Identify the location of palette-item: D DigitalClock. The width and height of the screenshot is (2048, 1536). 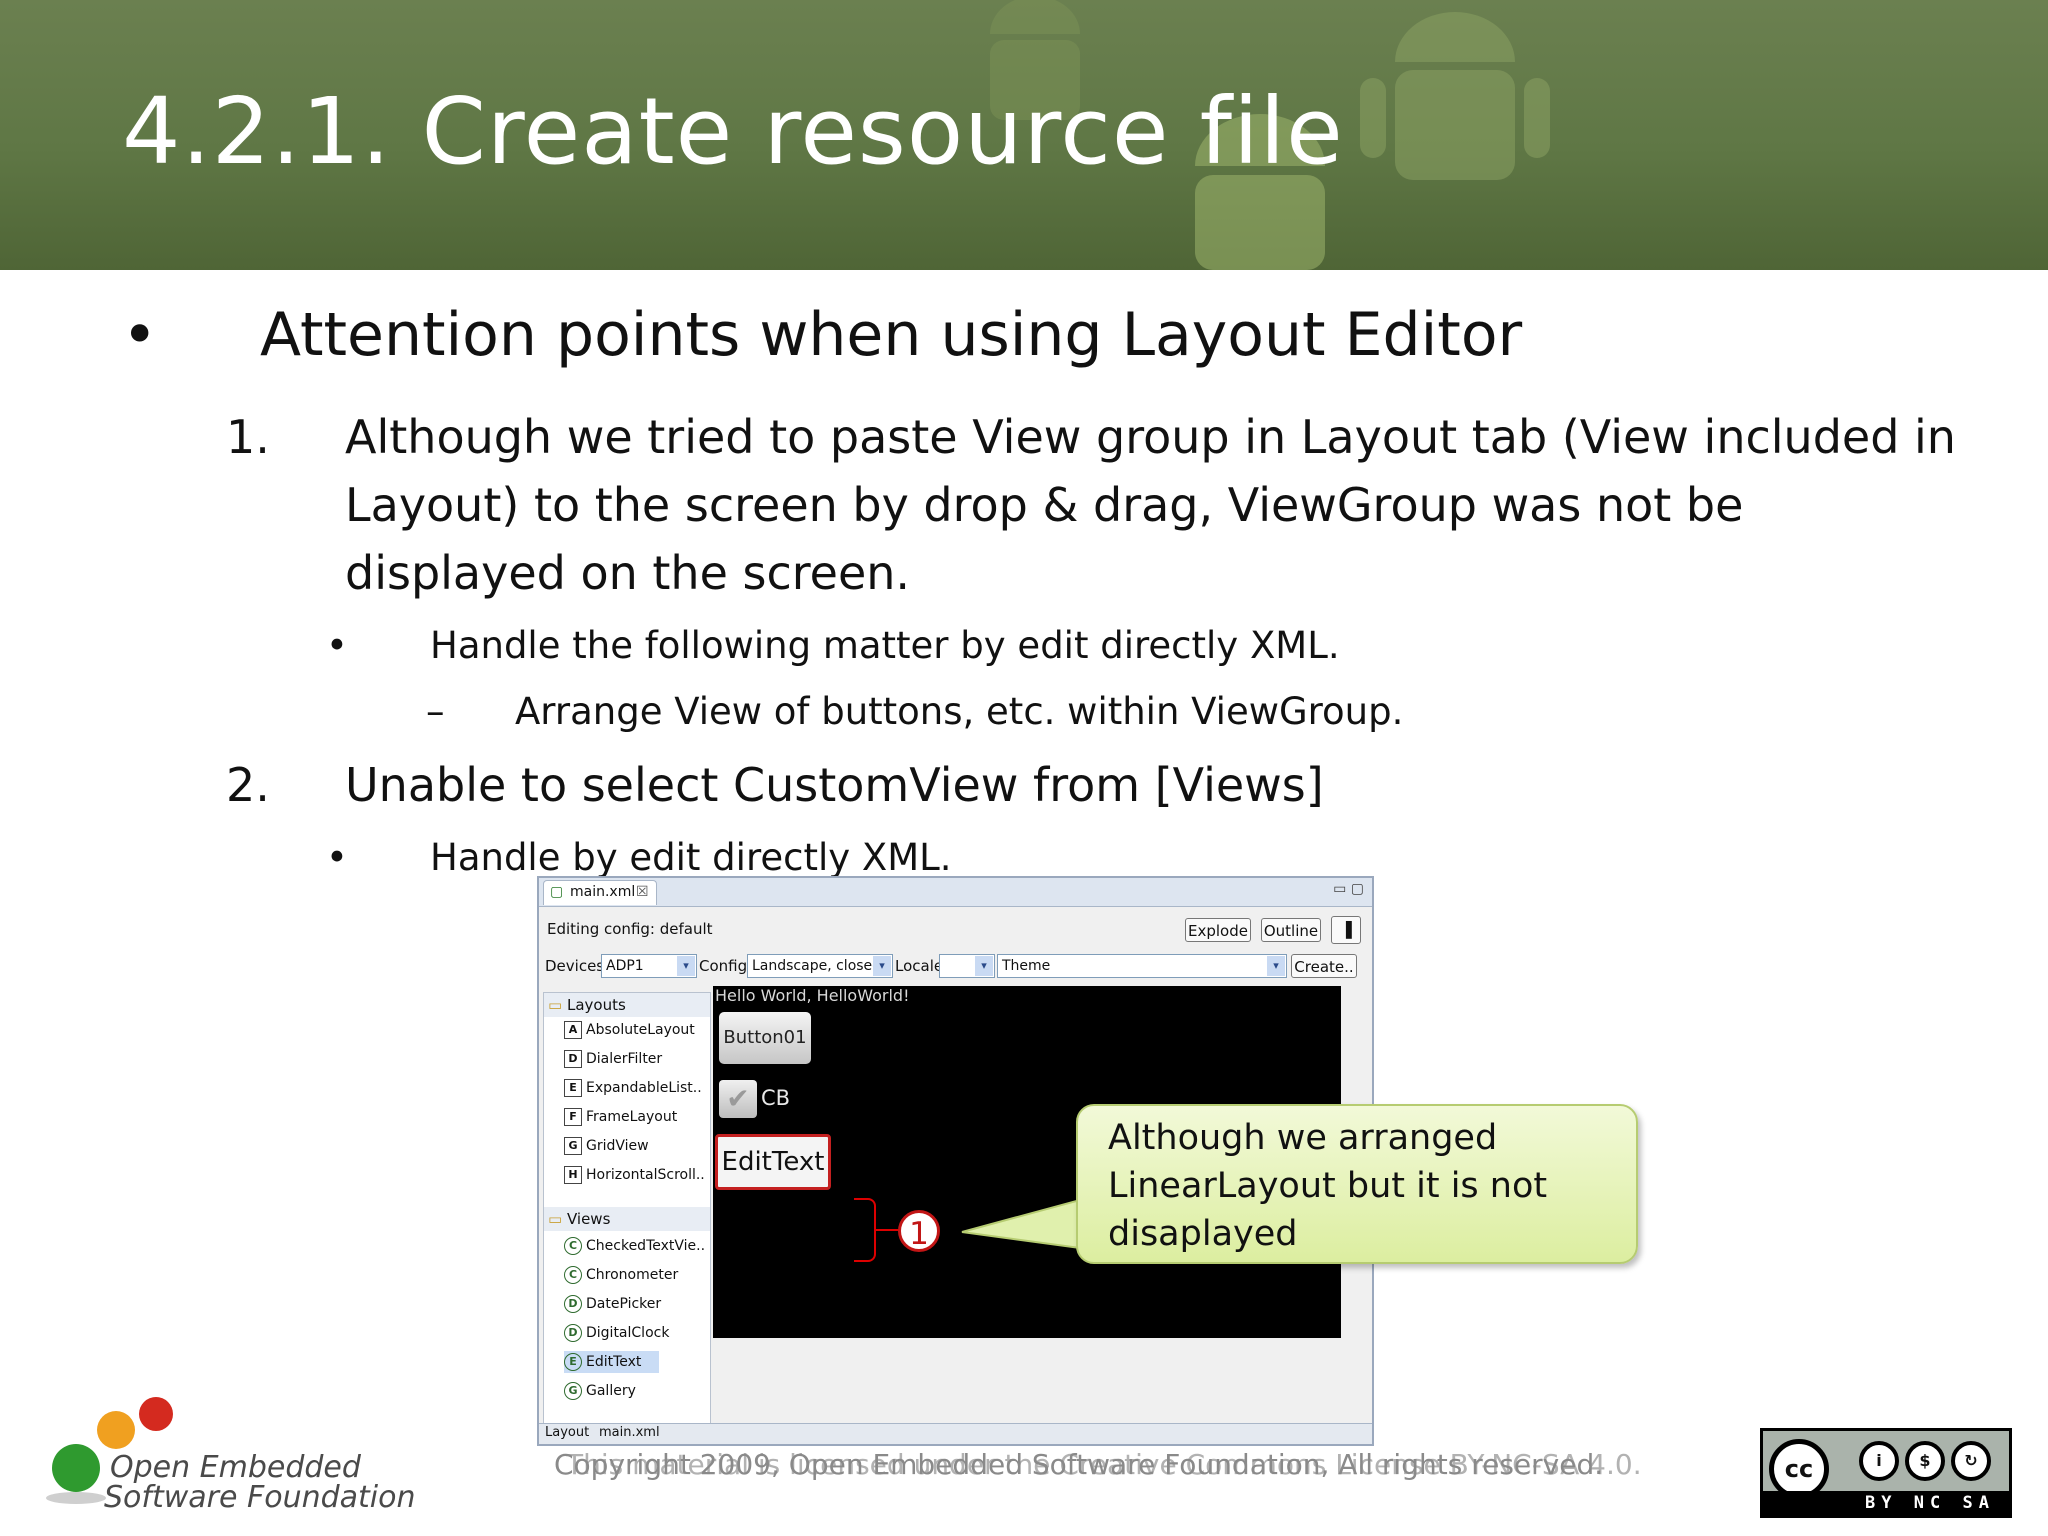
(616, 1333).